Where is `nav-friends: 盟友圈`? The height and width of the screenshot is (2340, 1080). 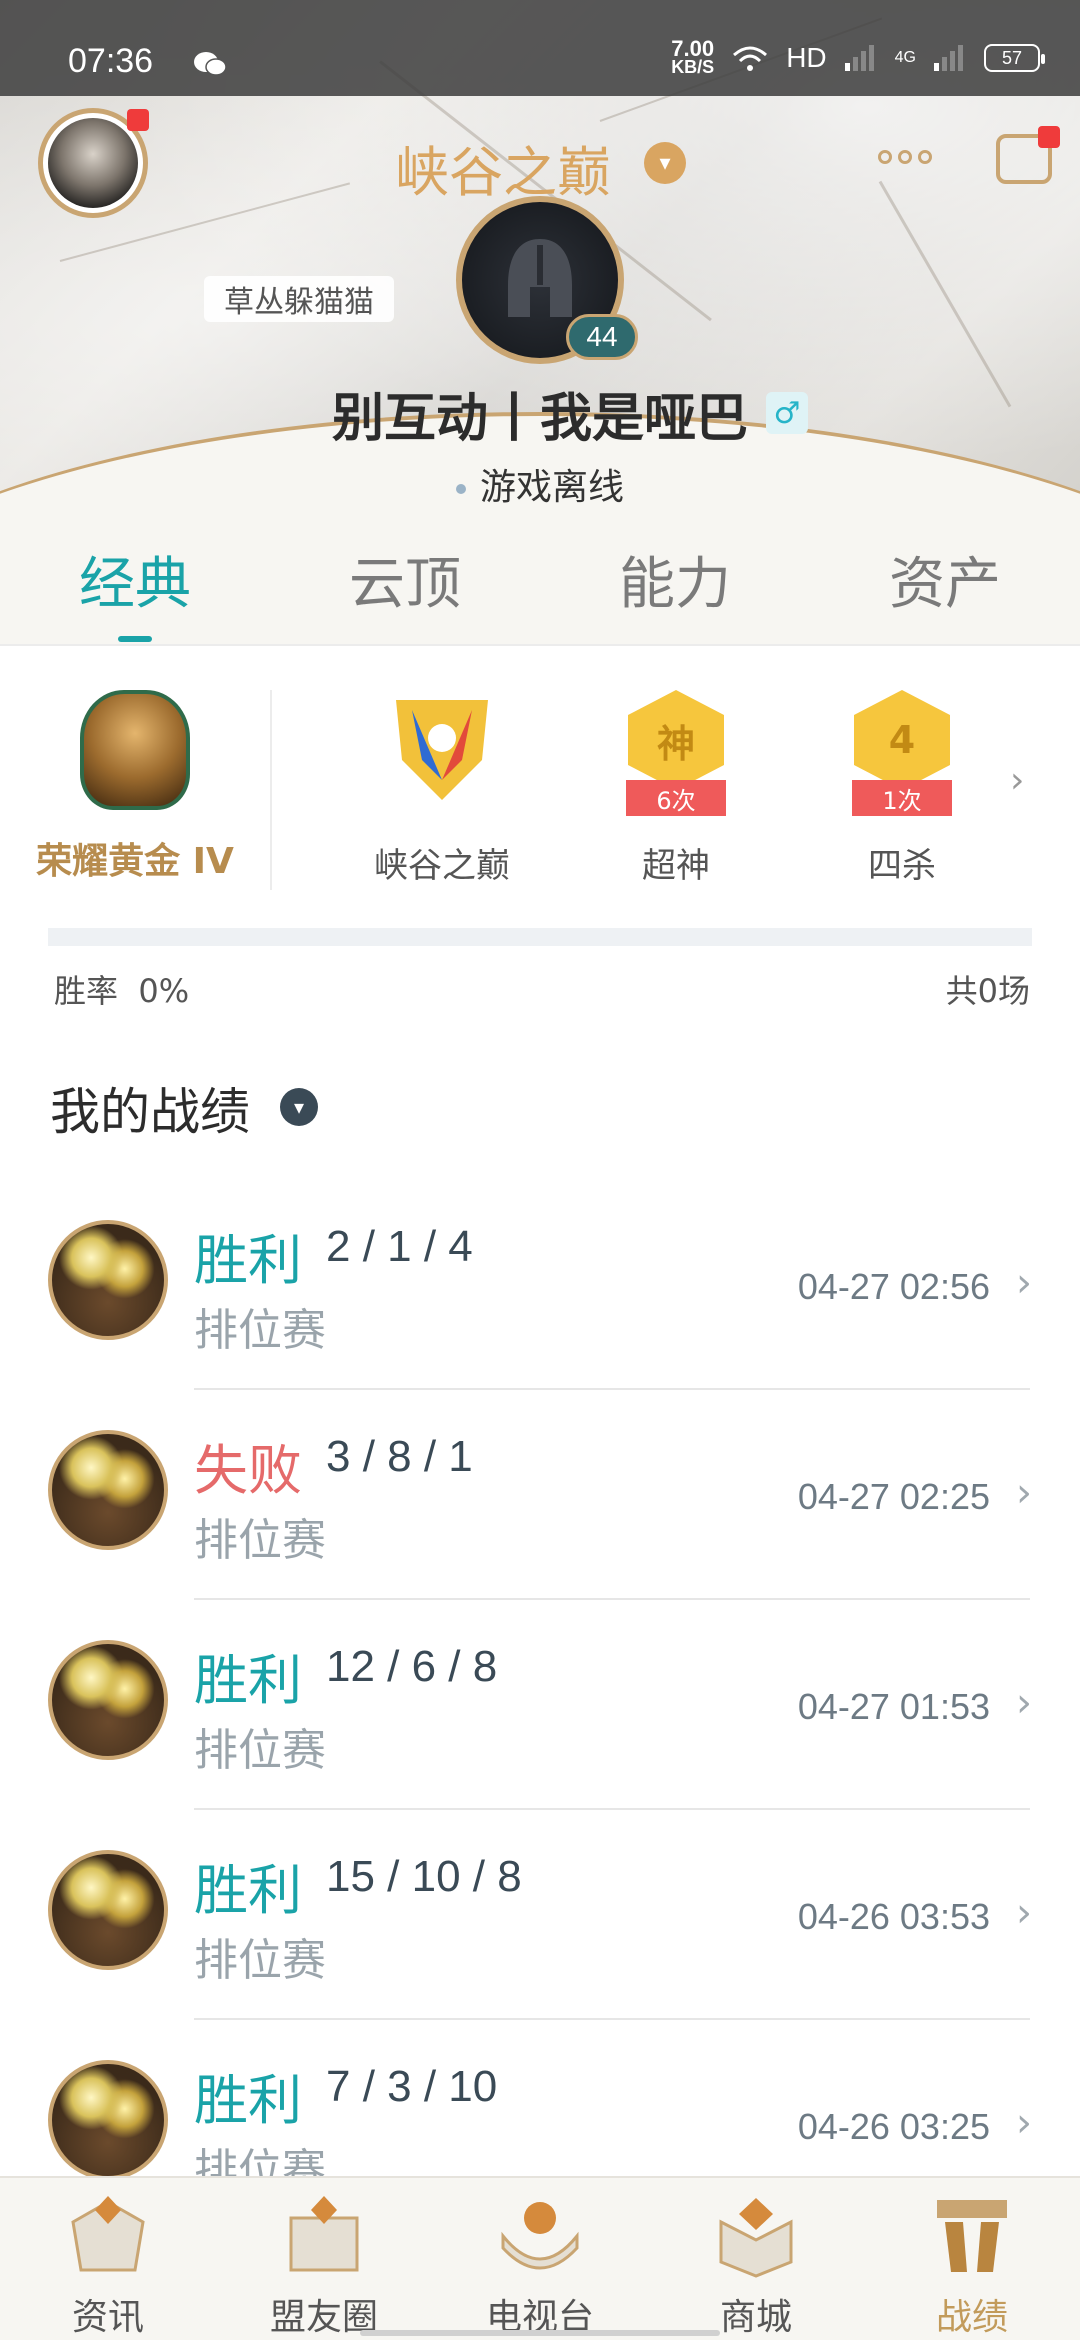
nav-friends: 盟友圈 is located at coordinates (324, 2259).